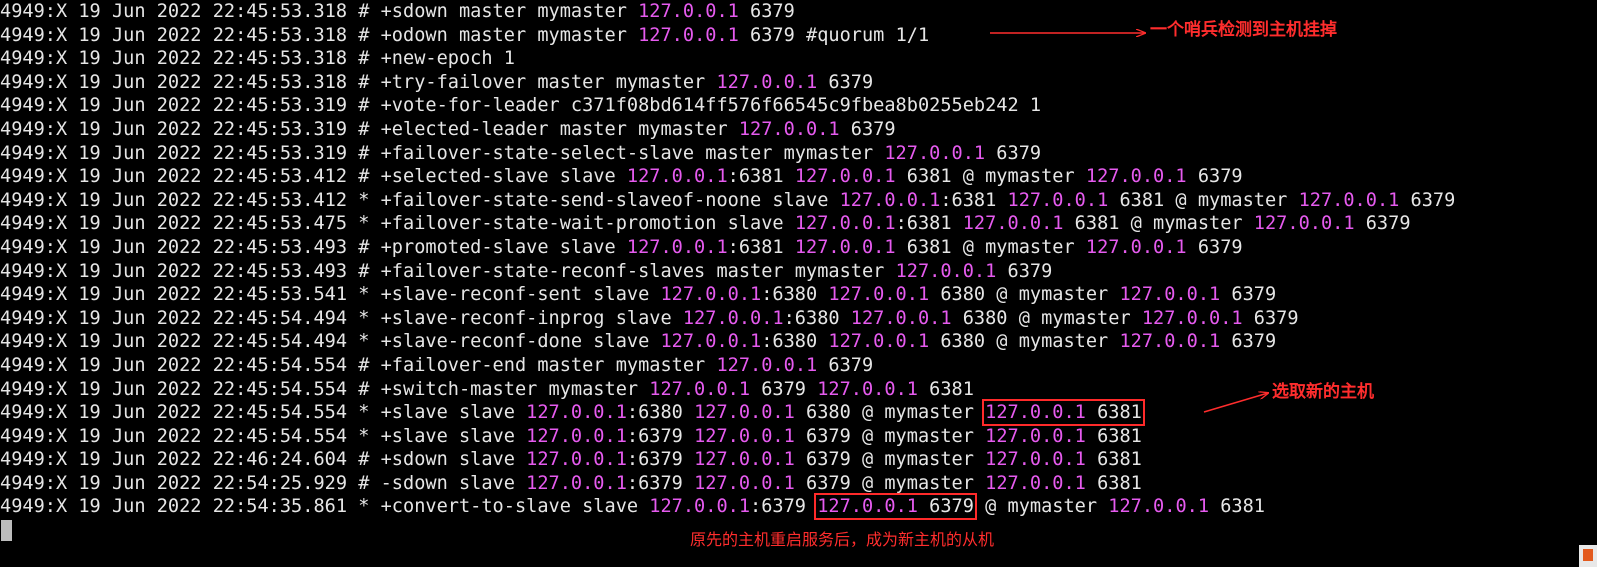 The image size is (1597, 567). I want to click on annotation-sentinel-detected: 一个哨兵检测到主机挂掉, so click(1243, 30).